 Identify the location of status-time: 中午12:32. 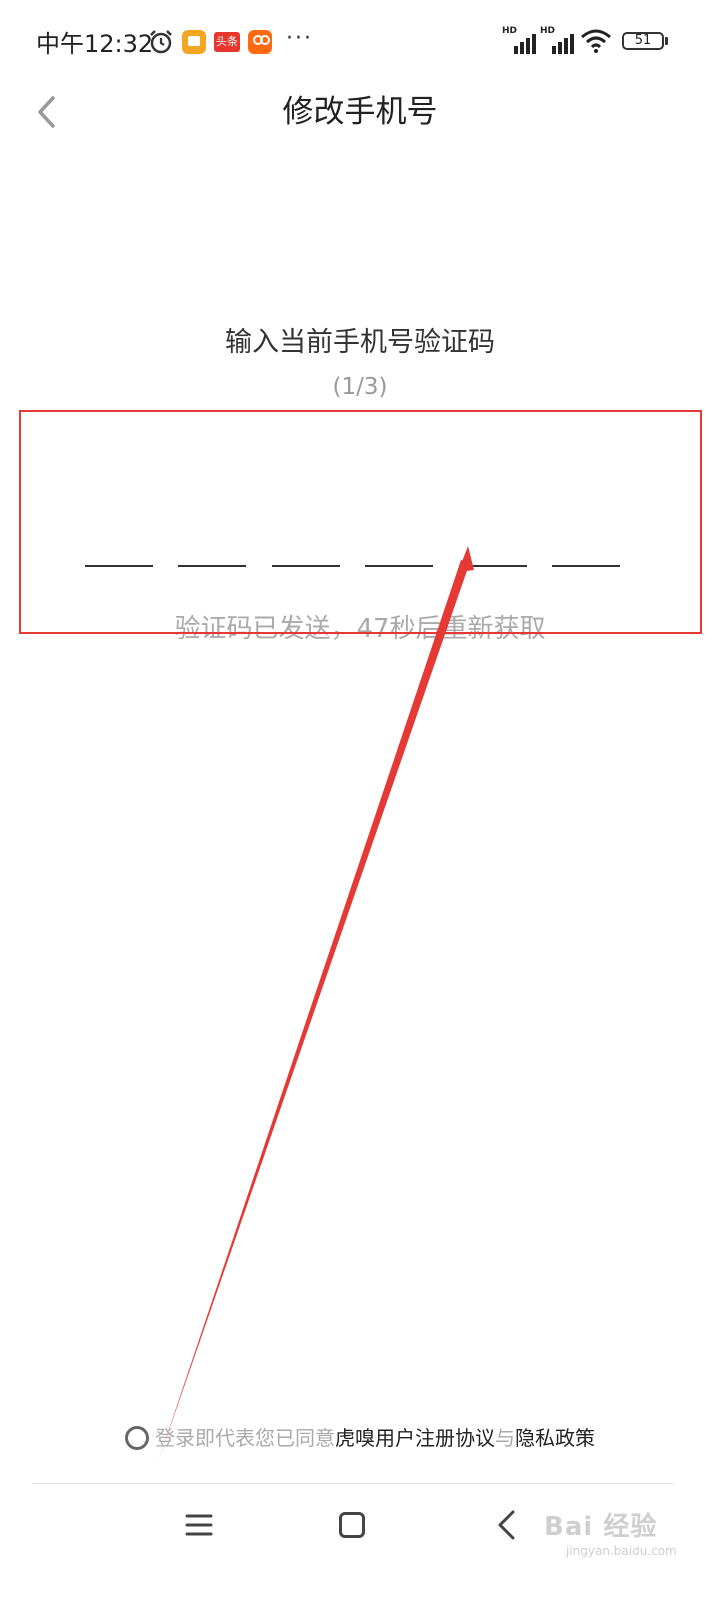
(95, 44).